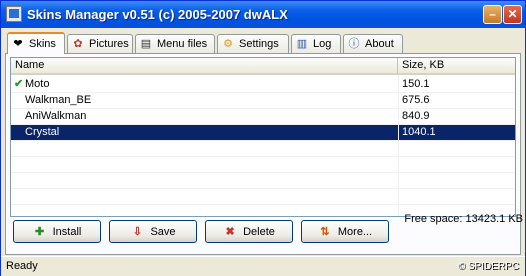 This screenshot has height=276, width=526. Describe the element at coordinates (263, 116) in the screenshot. I see `list-item: AniWalkman 840.9` at that location.